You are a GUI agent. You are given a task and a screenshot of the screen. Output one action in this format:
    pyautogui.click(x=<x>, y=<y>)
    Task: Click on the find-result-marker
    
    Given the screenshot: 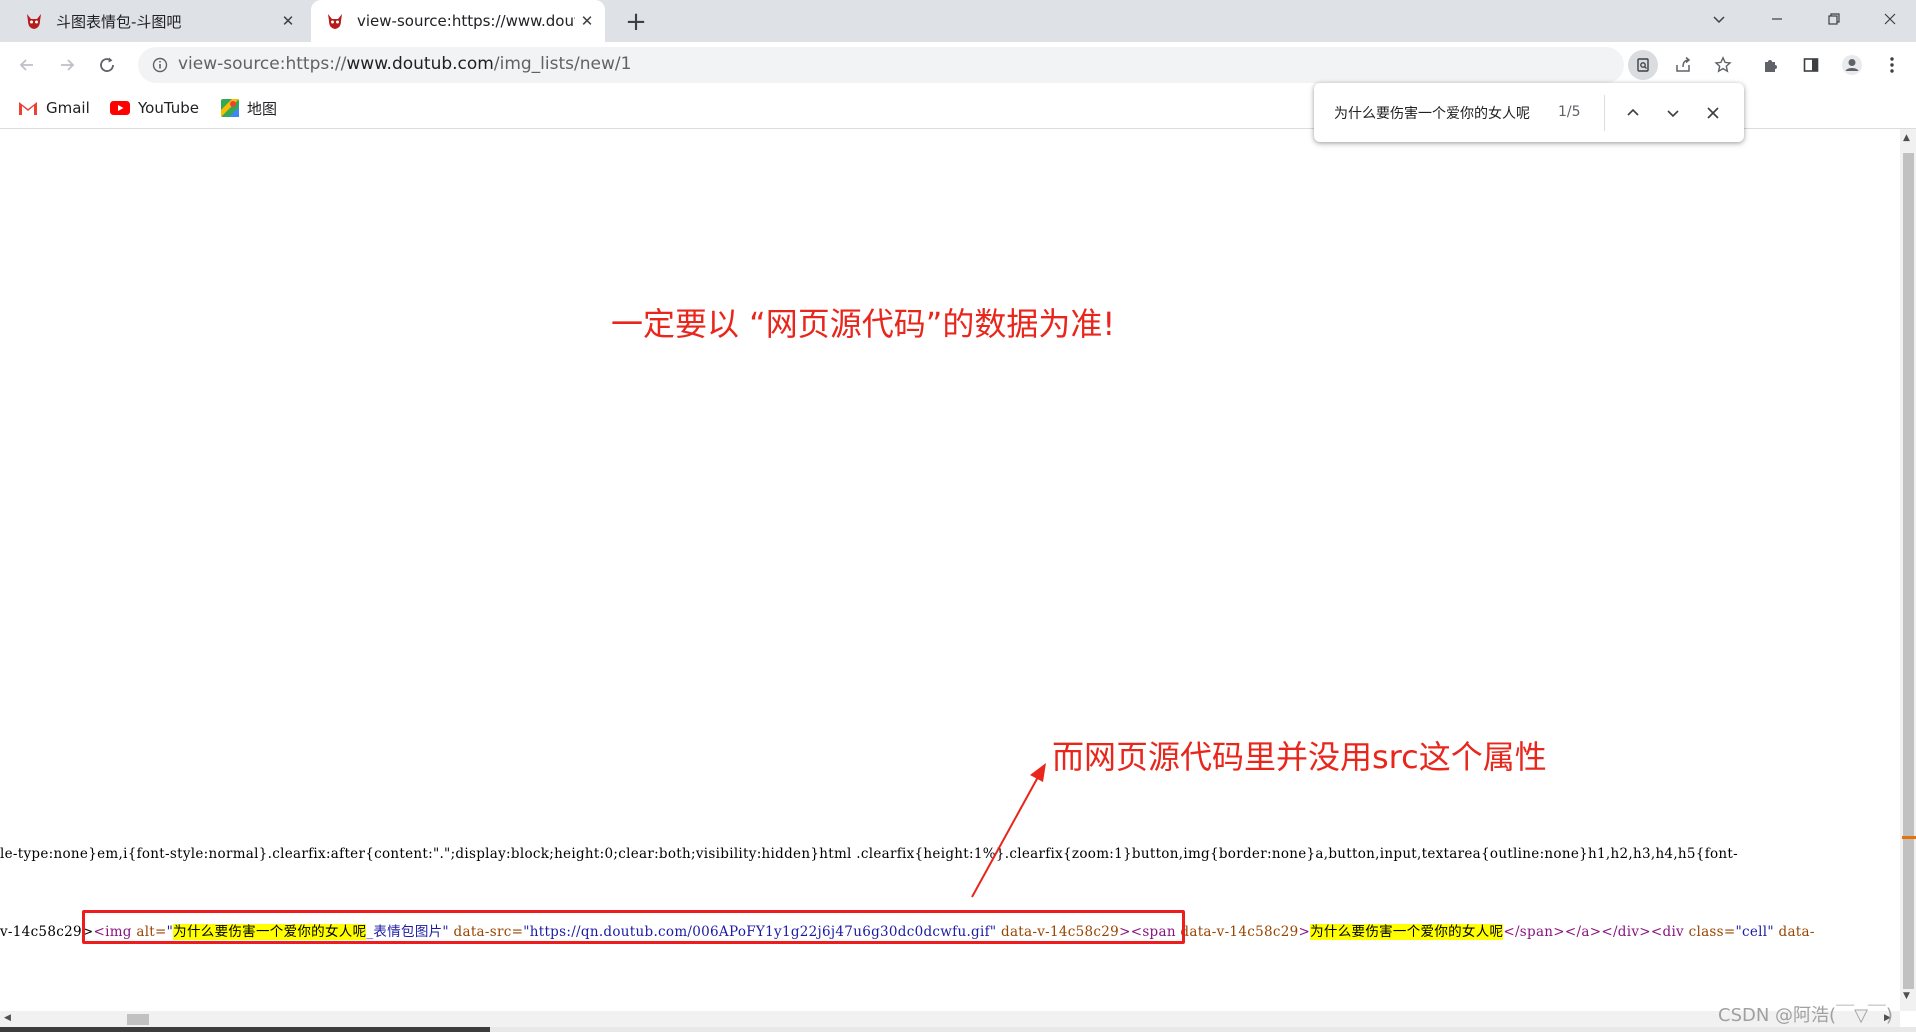 What is the action you would take?
    pyautogui.click(x=1909, y=837)
    